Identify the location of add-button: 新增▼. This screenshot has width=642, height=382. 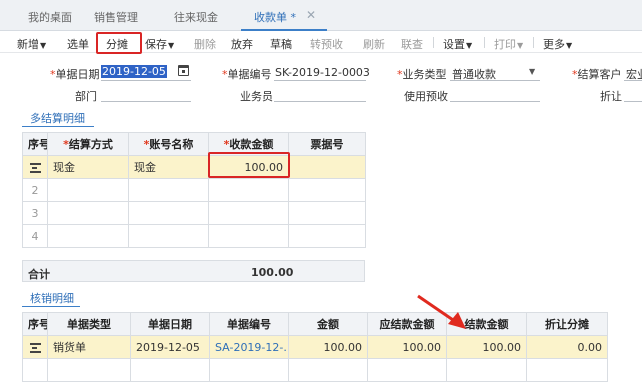
(31, 44).